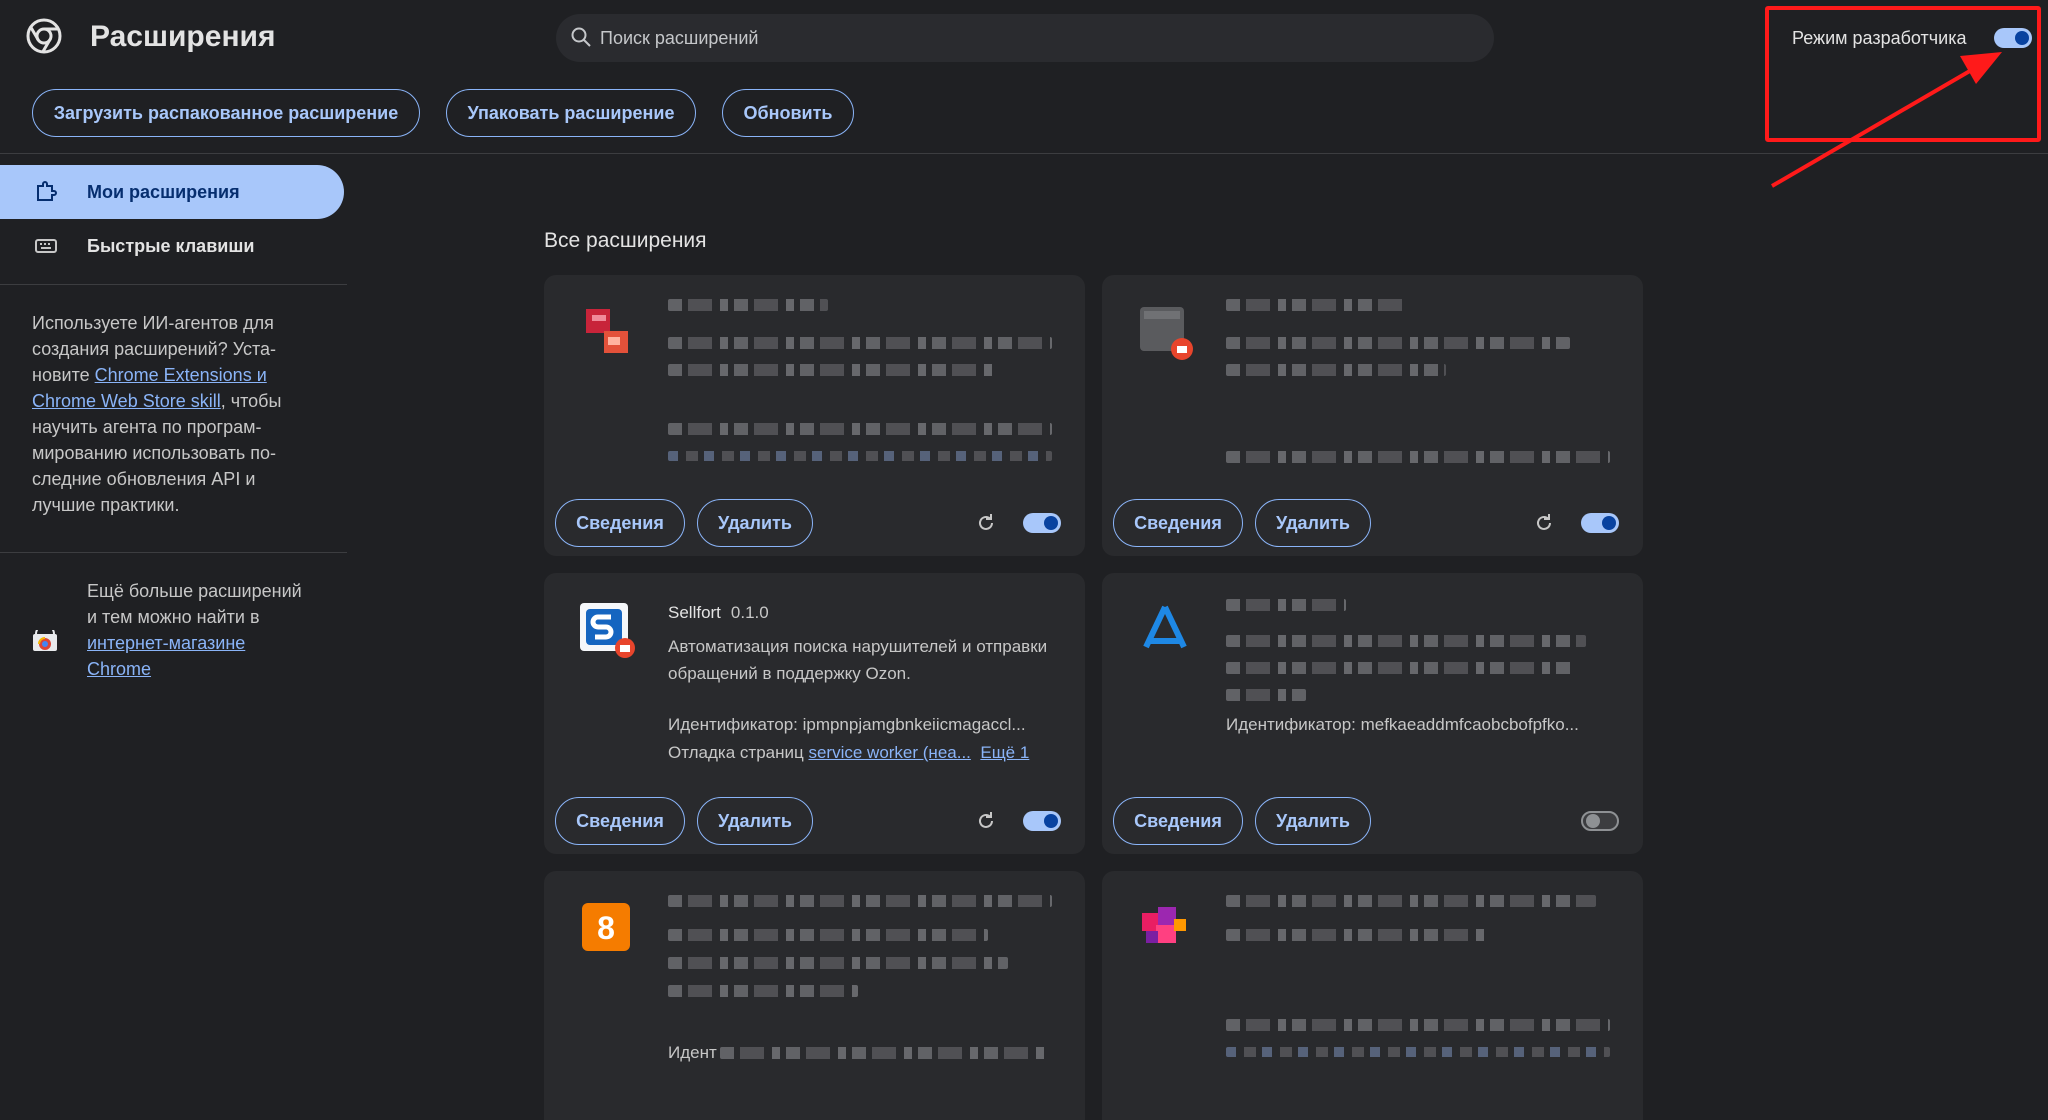 The image size is (2048, 1120). What do you see at coordinates (183, 36) in the screenshot?
I see `page-title: Расширения` at bounding box center [183, 36].